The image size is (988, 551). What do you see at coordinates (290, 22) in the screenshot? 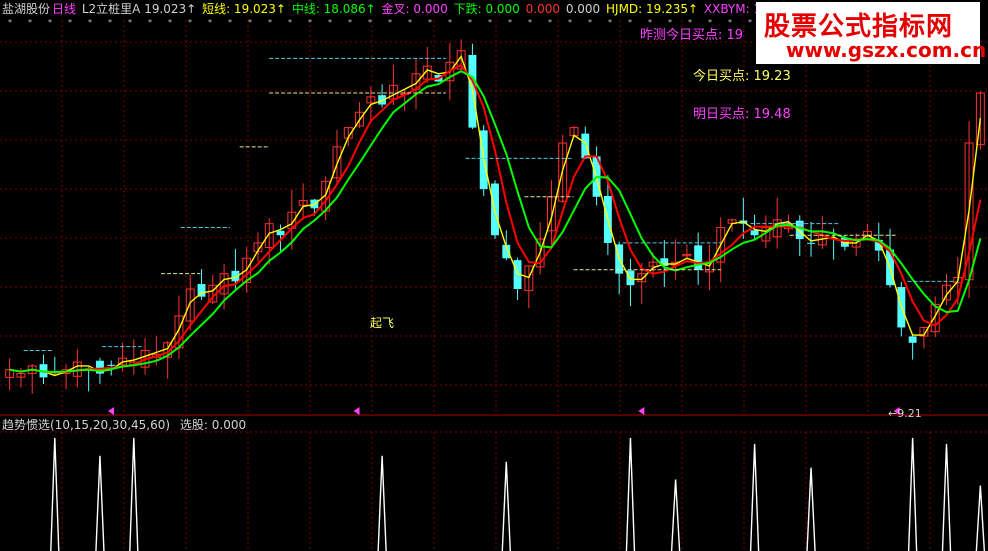
I see `star-marker-14: *` at bounding box center [290, 22].